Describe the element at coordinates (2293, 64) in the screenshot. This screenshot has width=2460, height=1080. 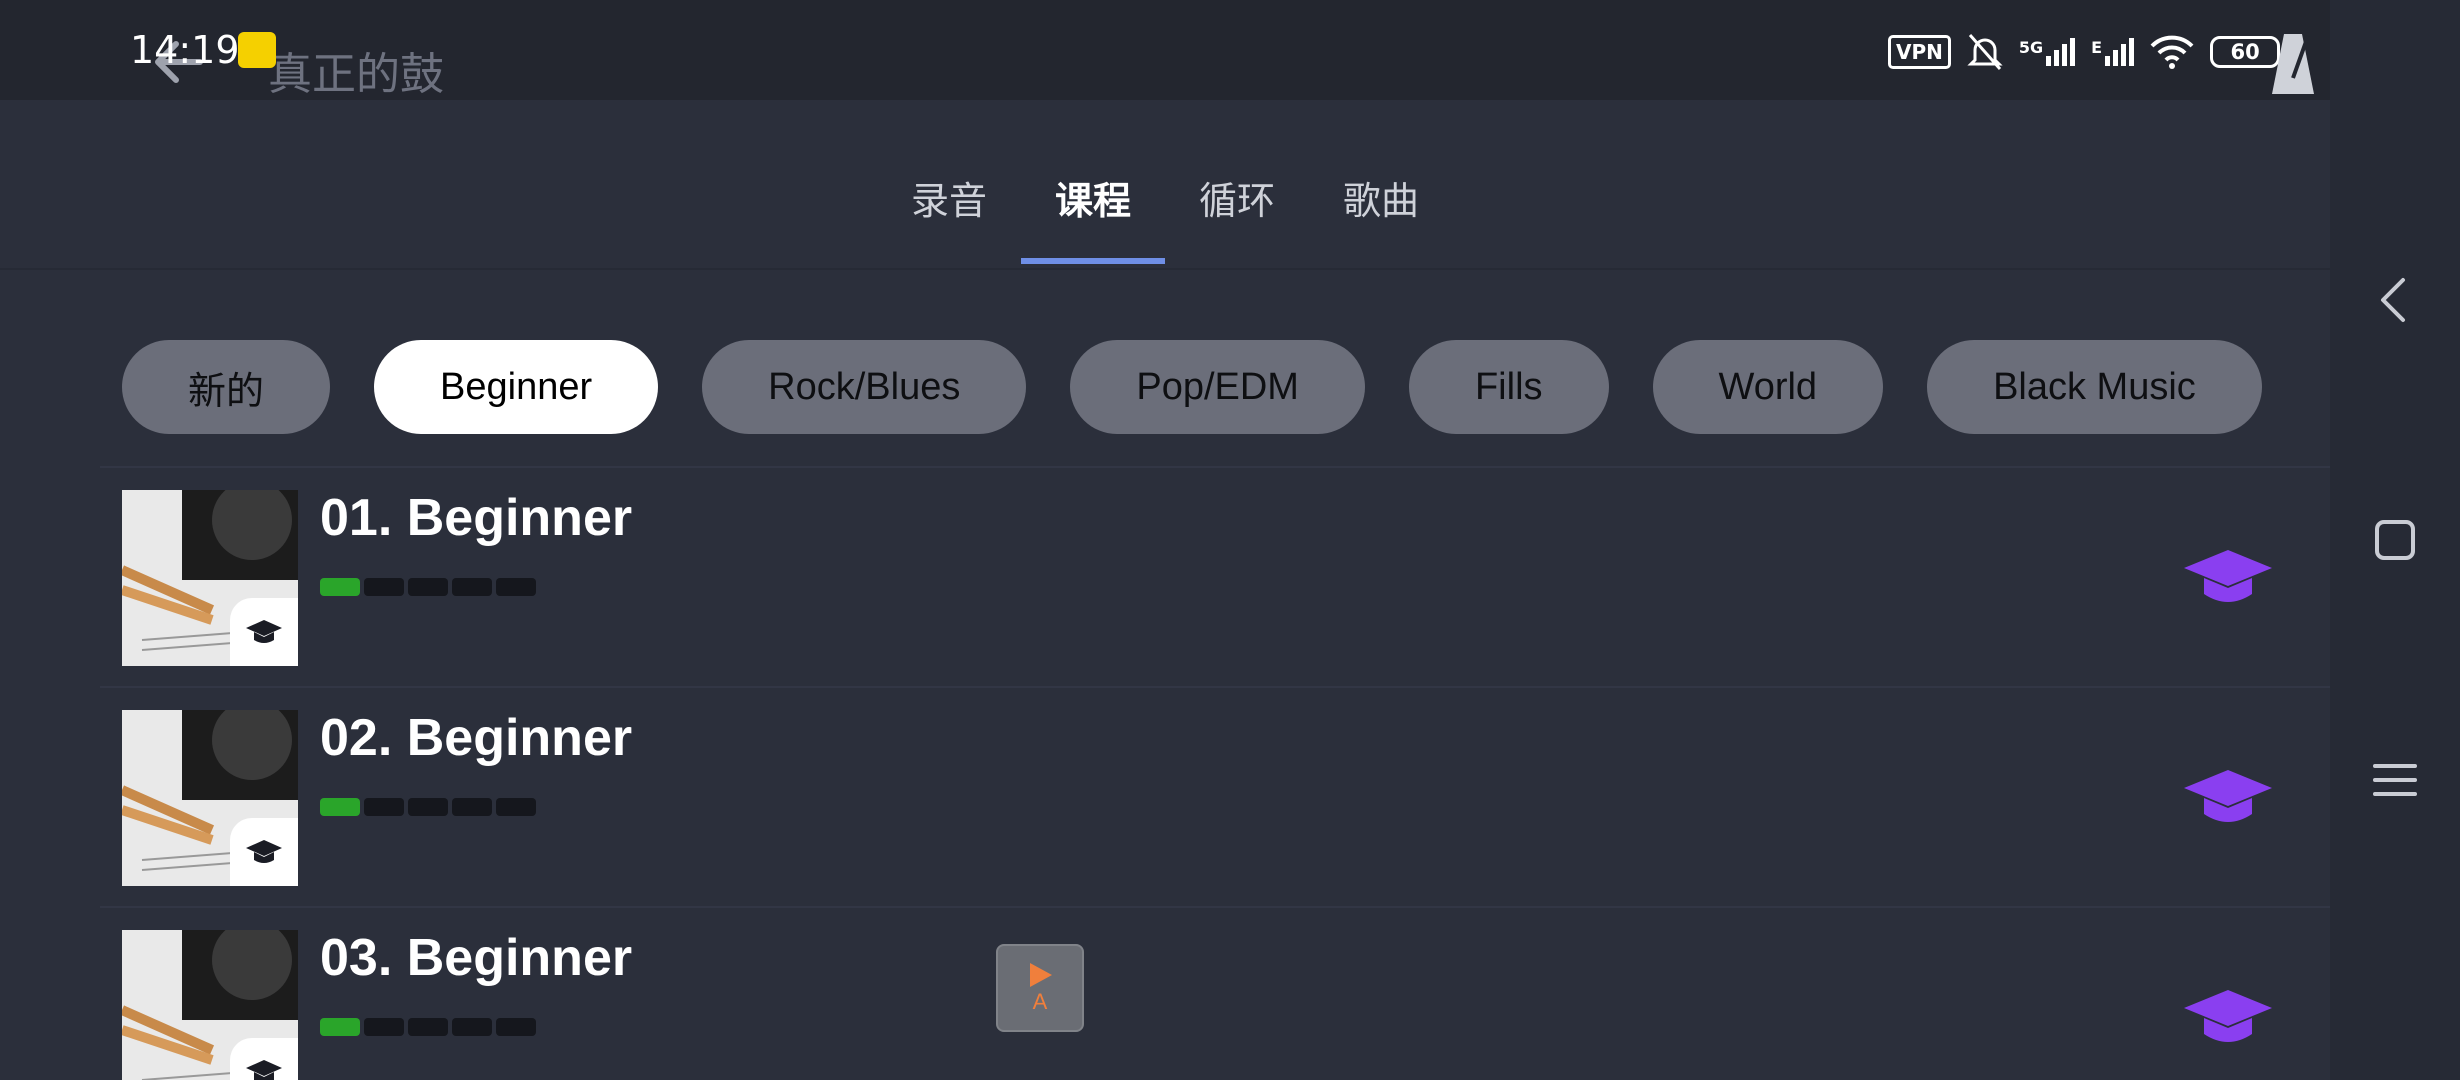
I see `metronome-icon` at that location.